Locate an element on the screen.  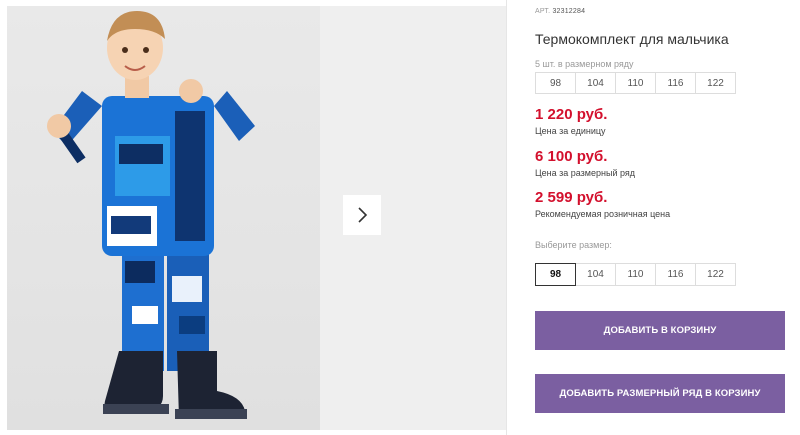
product-title: Термокомплект для мальчика is located at coordinates (632, 39).